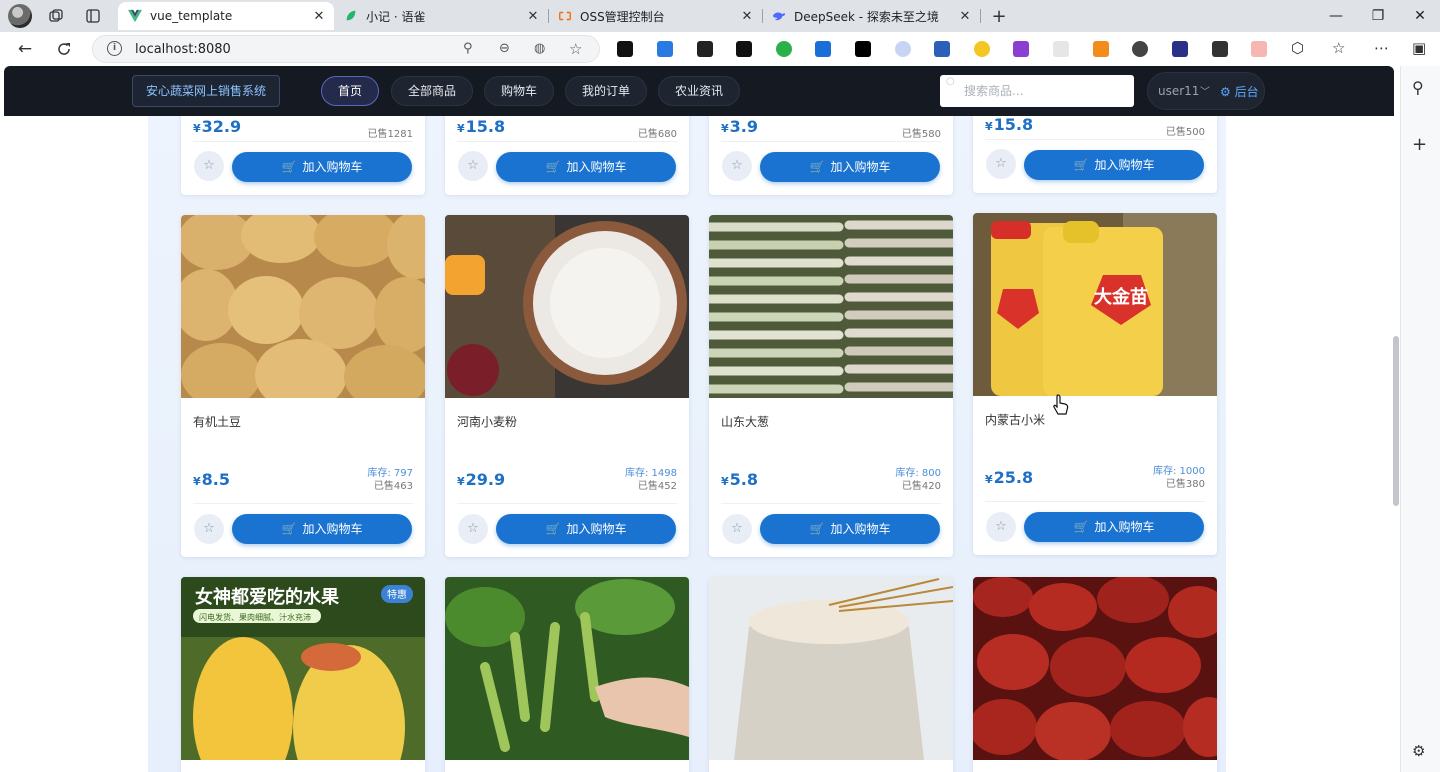 The height and width of the screenshot is (772, 1440). What do you see at coordinates (1419, 48) in the screenshot?
I see `sidebar-toggle-icon: ▣` at bounding box center [1419, 48].